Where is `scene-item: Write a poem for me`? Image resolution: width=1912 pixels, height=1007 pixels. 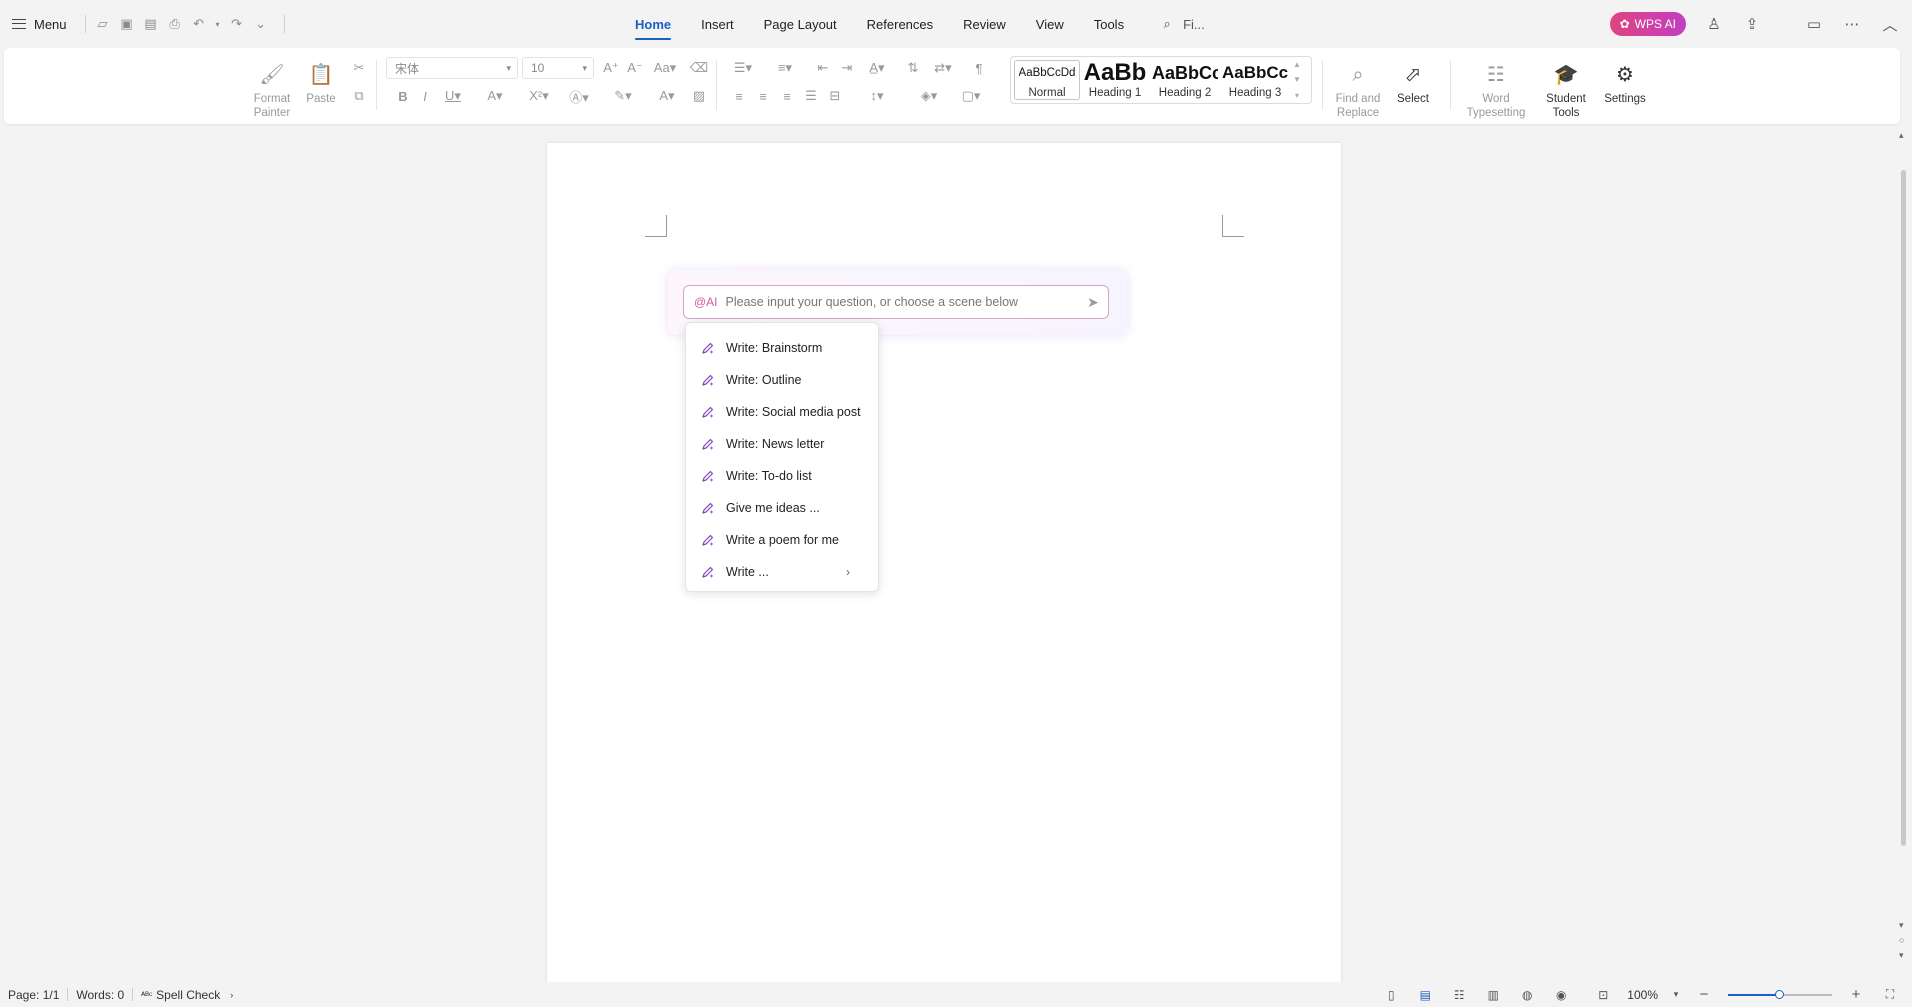
scene-item: Write a poem for me is located at coordinates (782, 540).